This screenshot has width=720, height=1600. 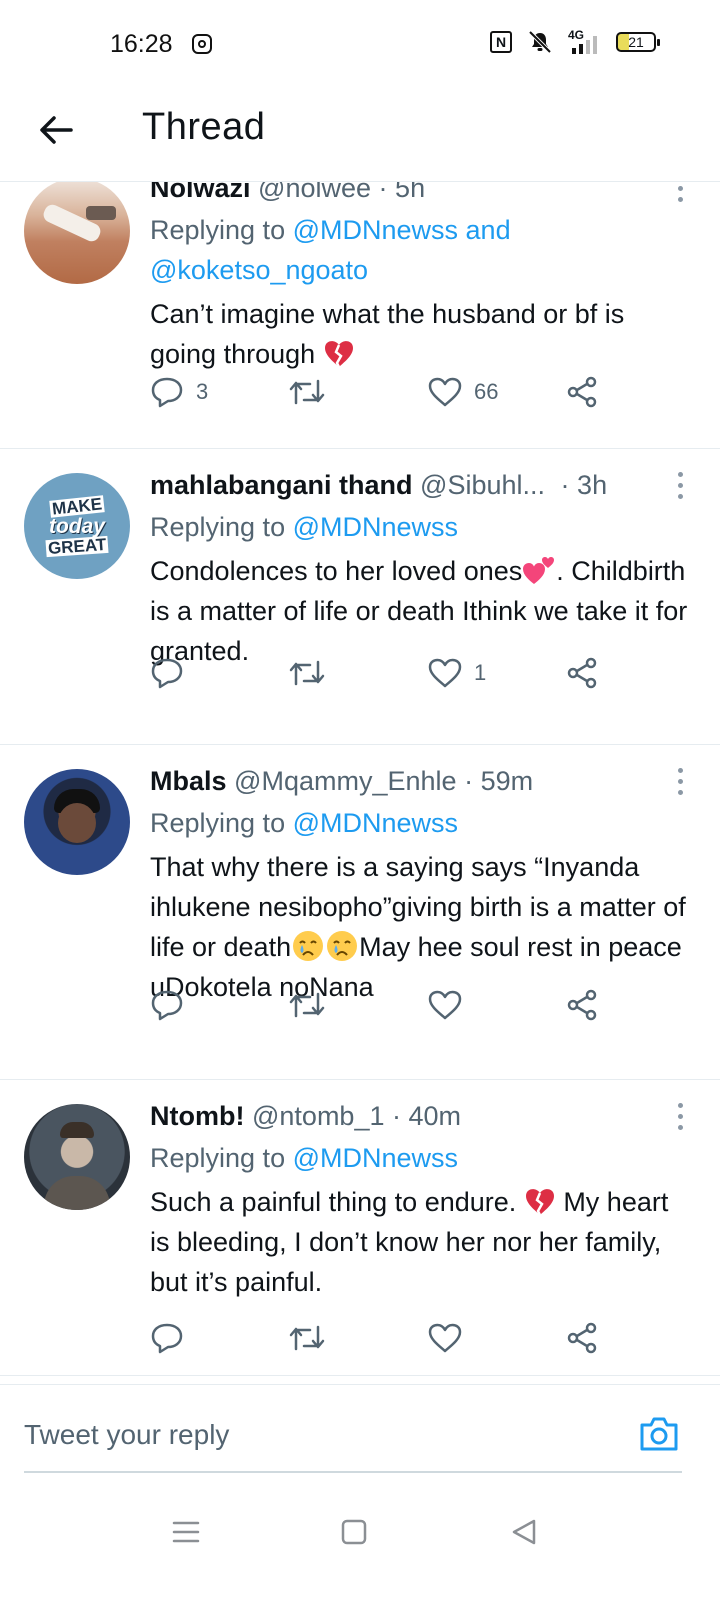 What do you see at coordinates (463, 392) in the screenshot?
I see `like-button: 66` at bounding box center [463, 392].